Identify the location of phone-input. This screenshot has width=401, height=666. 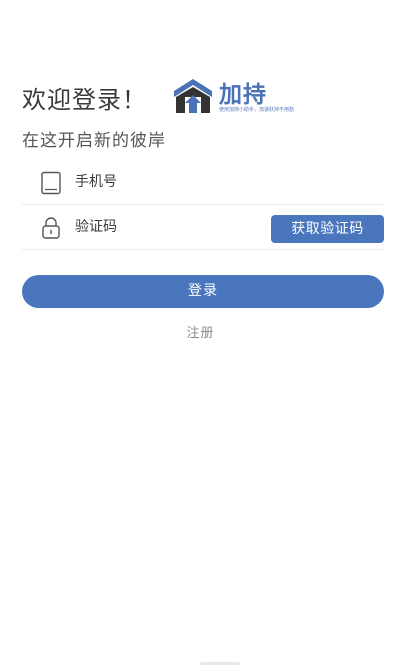
(170, 182).